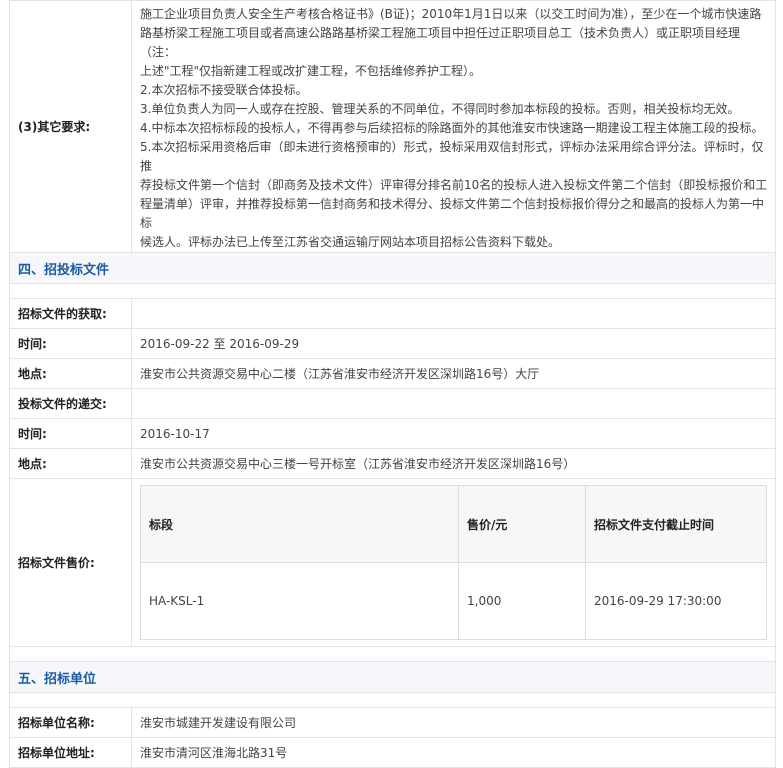  I want to click on submit-time-row: 时间: 2016-10-17, so click(392, 433).